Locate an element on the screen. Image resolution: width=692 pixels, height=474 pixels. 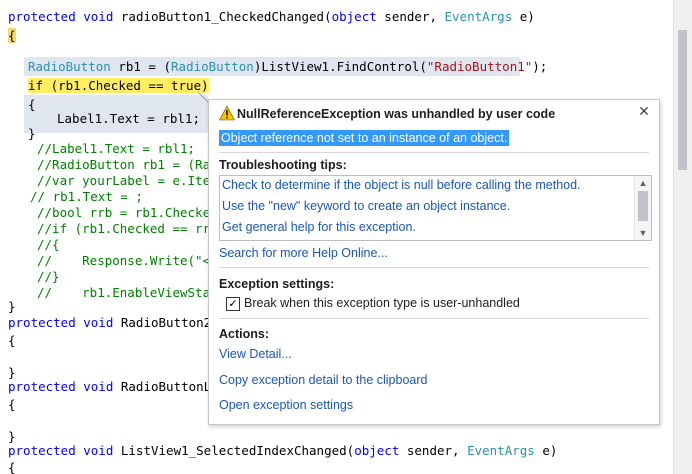
open-exception-settings-link: Open exception settings is located at coordinates (286, 405).